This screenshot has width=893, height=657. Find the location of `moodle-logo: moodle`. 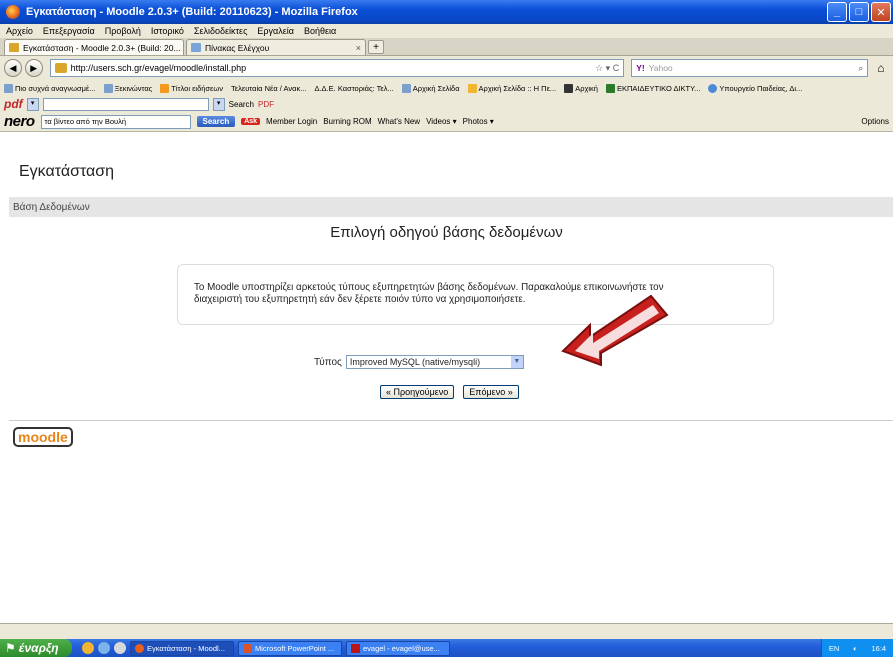

moodle-logo: moodle is located at coordinates (43, 437).